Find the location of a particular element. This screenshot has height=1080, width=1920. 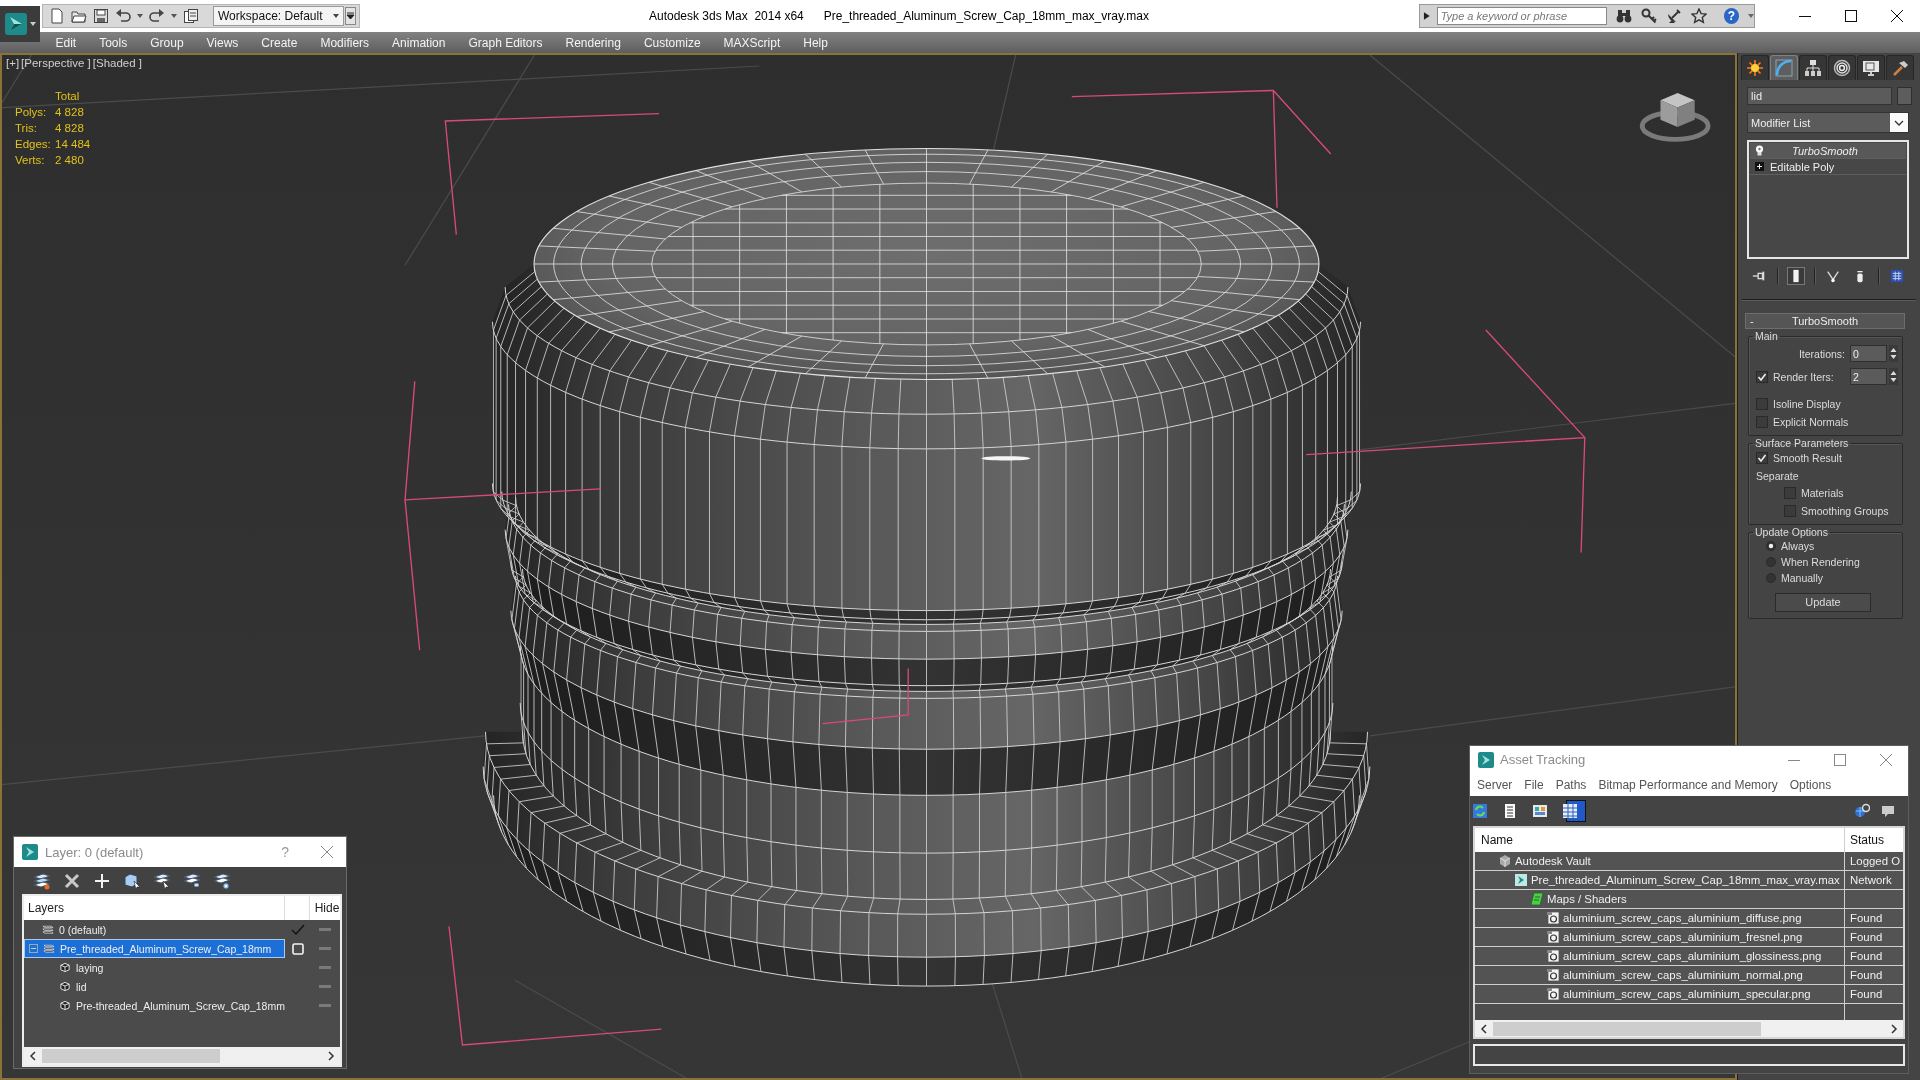

layer-item: lid is located at coordinates (154, 986).